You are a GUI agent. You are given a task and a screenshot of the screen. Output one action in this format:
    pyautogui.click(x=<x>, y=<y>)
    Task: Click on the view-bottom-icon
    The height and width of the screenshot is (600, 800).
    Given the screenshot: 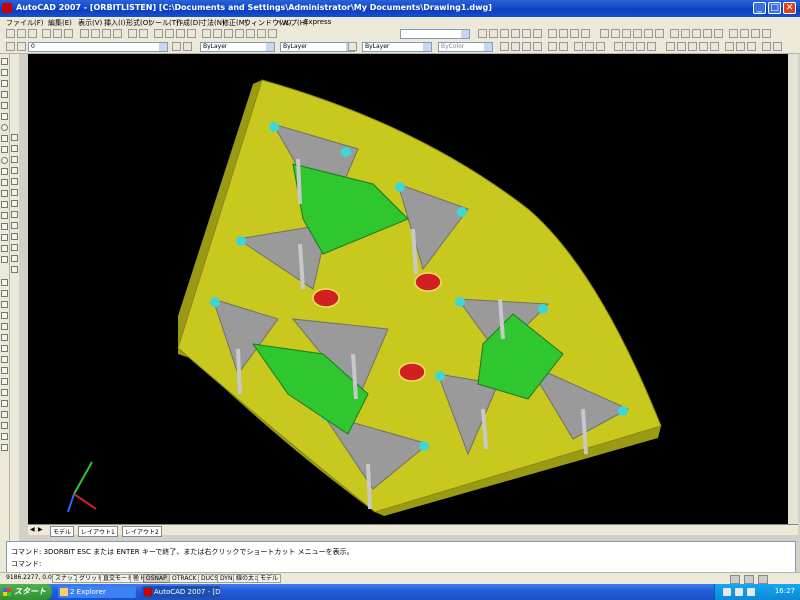 What is the action you would take?
    pyautogui.click(x=493, y=33)
    